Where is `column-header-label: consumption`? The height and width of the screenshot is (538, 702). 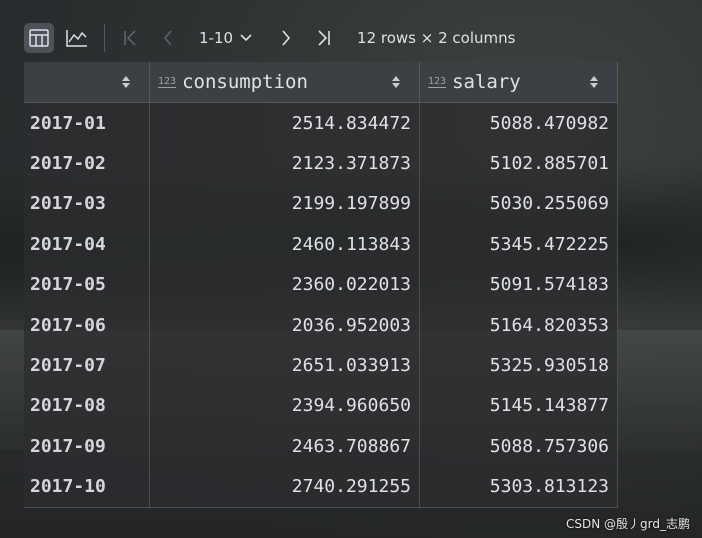 column-header-label: consumption is located at coordinates (245, 82).